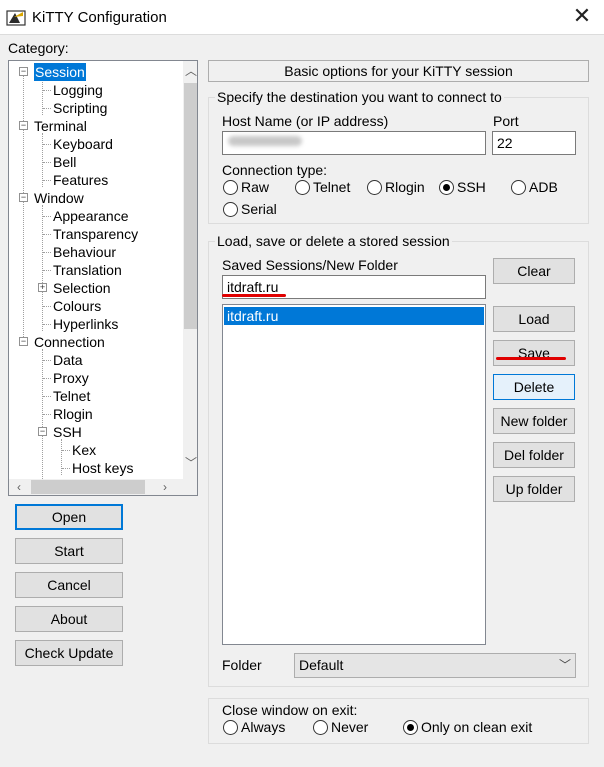 Image resolution: width=604 pixels, height=767 pixels. What do you see at coordinates (410, 727) in the screenshot?
I see `radio-only-clean-exit` at bounding box center [410, 727].